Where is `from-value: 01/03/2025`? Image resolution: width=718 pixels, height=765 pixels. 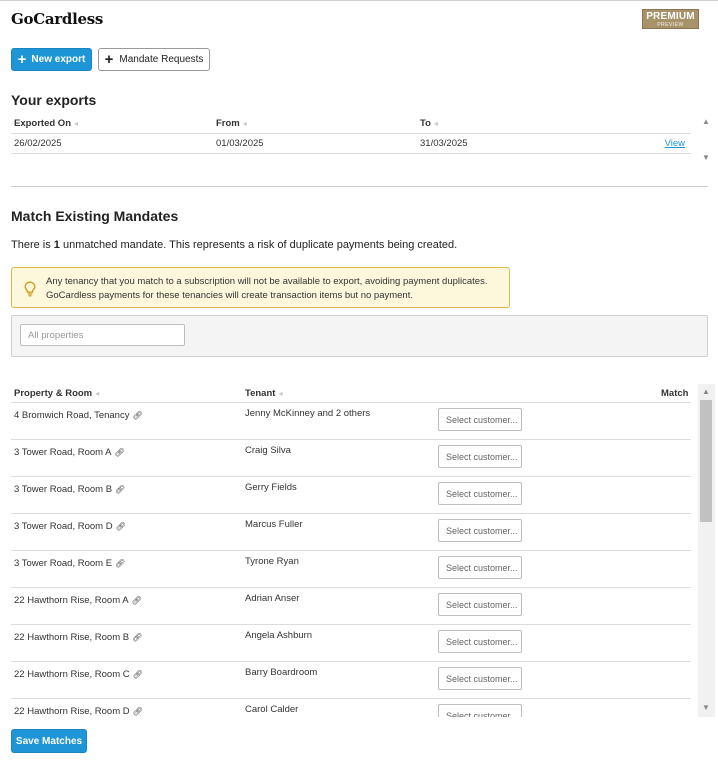
from-value: 01/03/2025 is located at coordinates (240, 143).